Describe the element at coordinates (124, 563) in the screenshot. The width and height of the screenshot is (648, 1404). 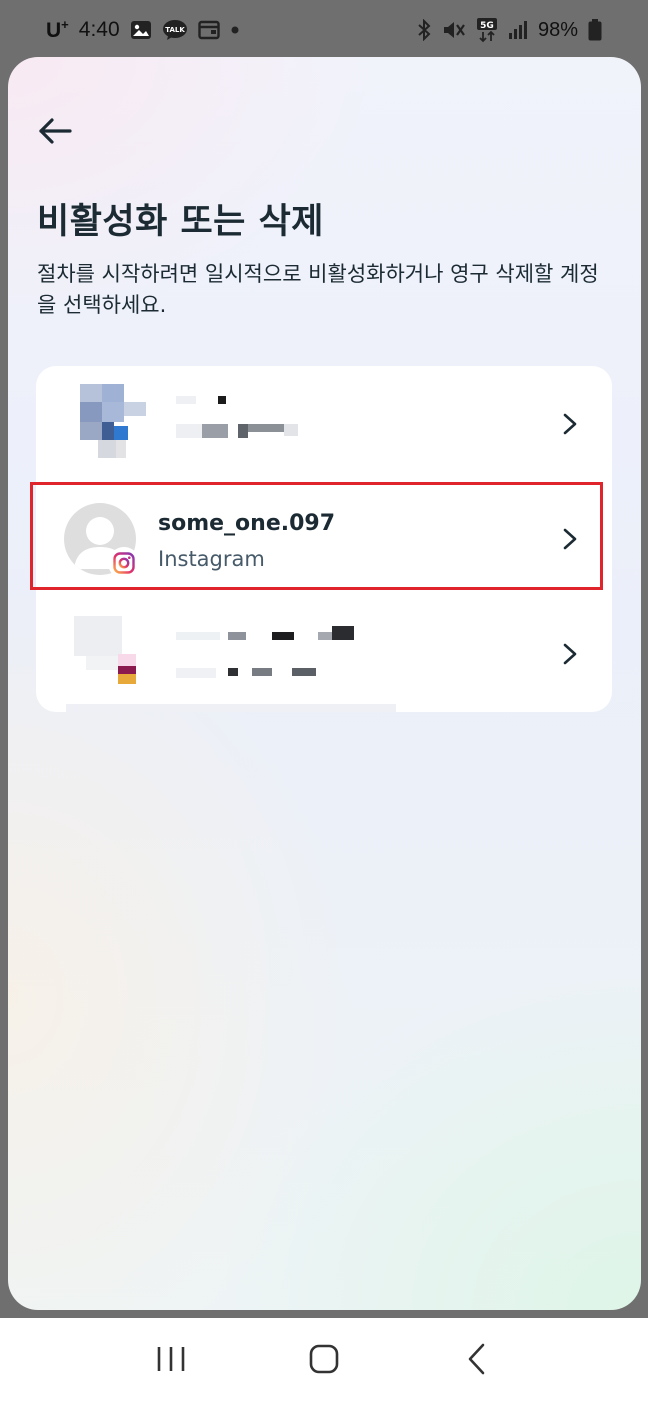
I see `instagram-icon` at that location.